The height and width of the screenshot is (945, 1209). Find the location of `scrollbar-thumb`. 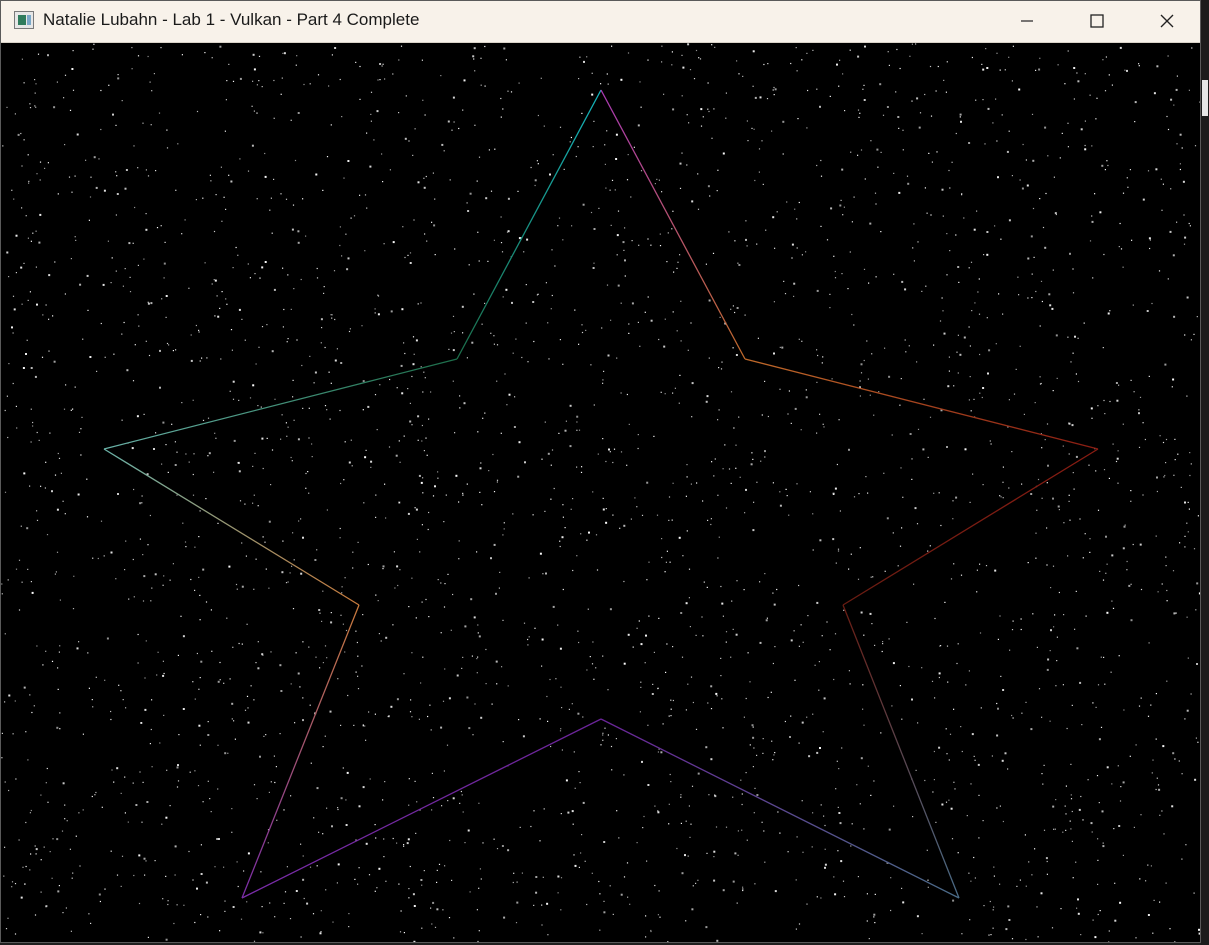

scrollbar-thumb is located at coordinates (1205, 98).